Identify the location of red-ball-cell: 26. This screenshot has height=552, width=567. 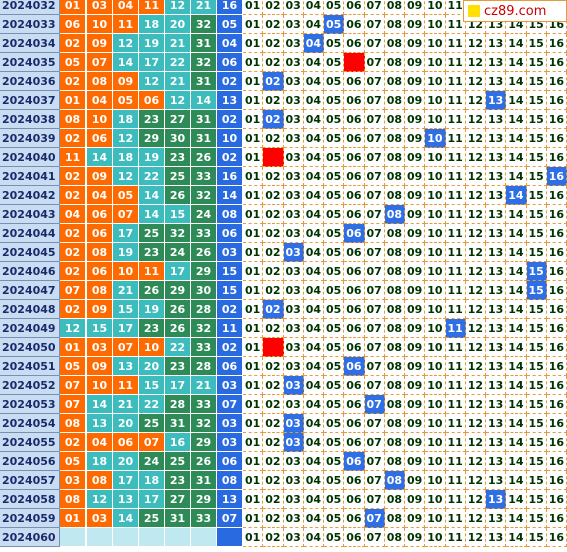
(178, 195).